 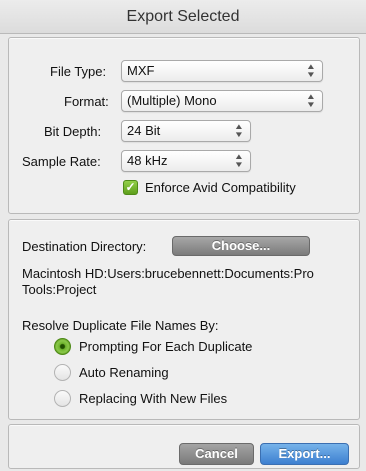 What do you see at coordinates (73, 131) in the screenshot?
I see `bit-depth-label: Bit Depth:` at bounding box center [73, 131].